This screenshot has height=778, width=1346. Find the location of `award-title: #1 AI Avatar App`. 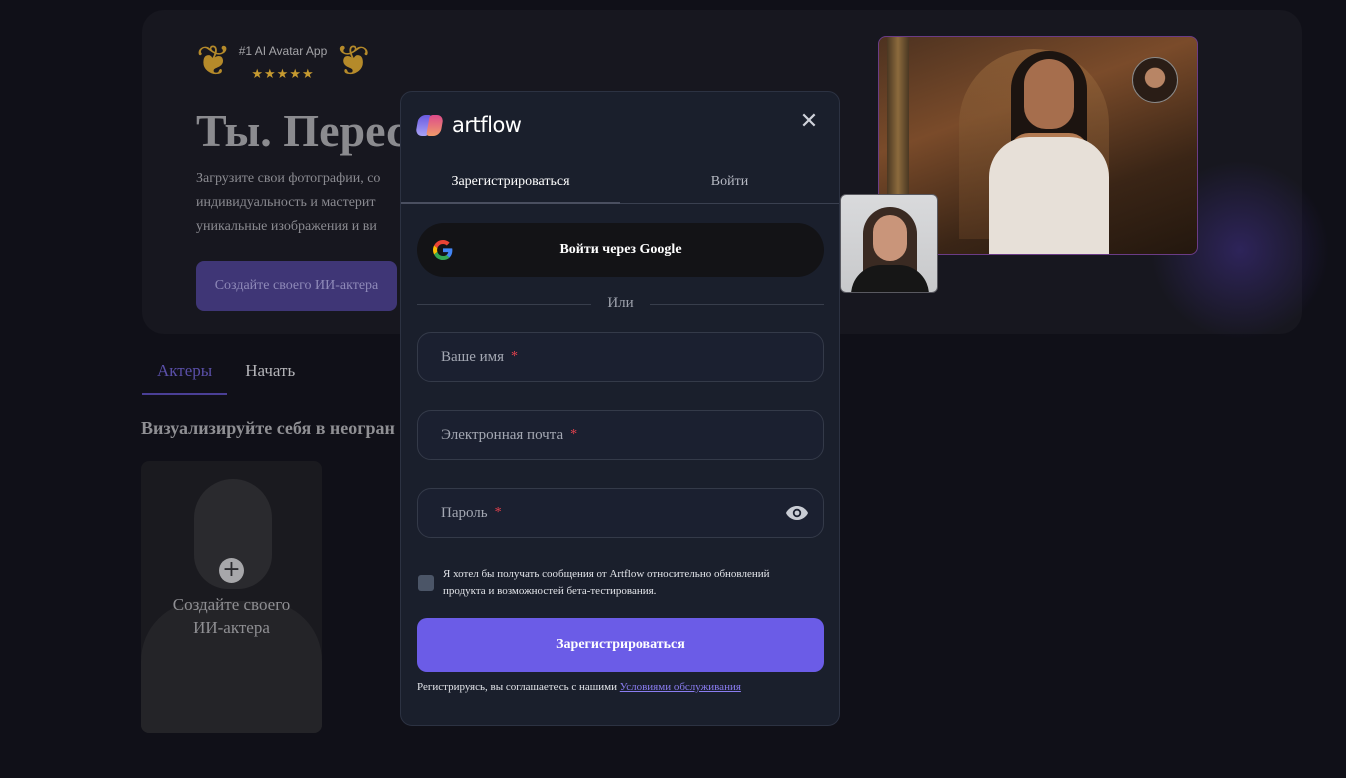

award-title: #1 AI Avatar App is located at coordinates (283, 51).